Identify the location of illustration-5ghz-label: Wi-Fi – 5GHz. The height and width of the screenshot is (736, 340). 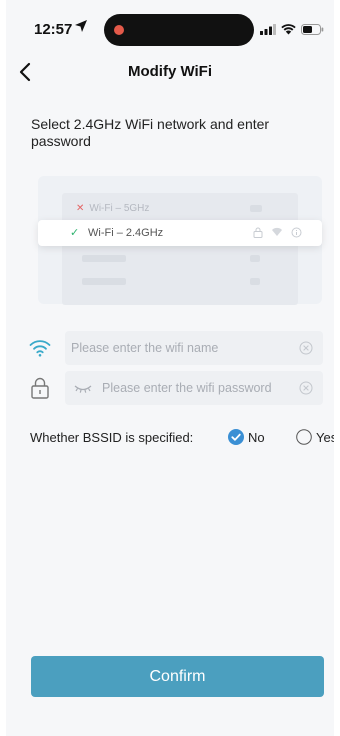
(119, 208).